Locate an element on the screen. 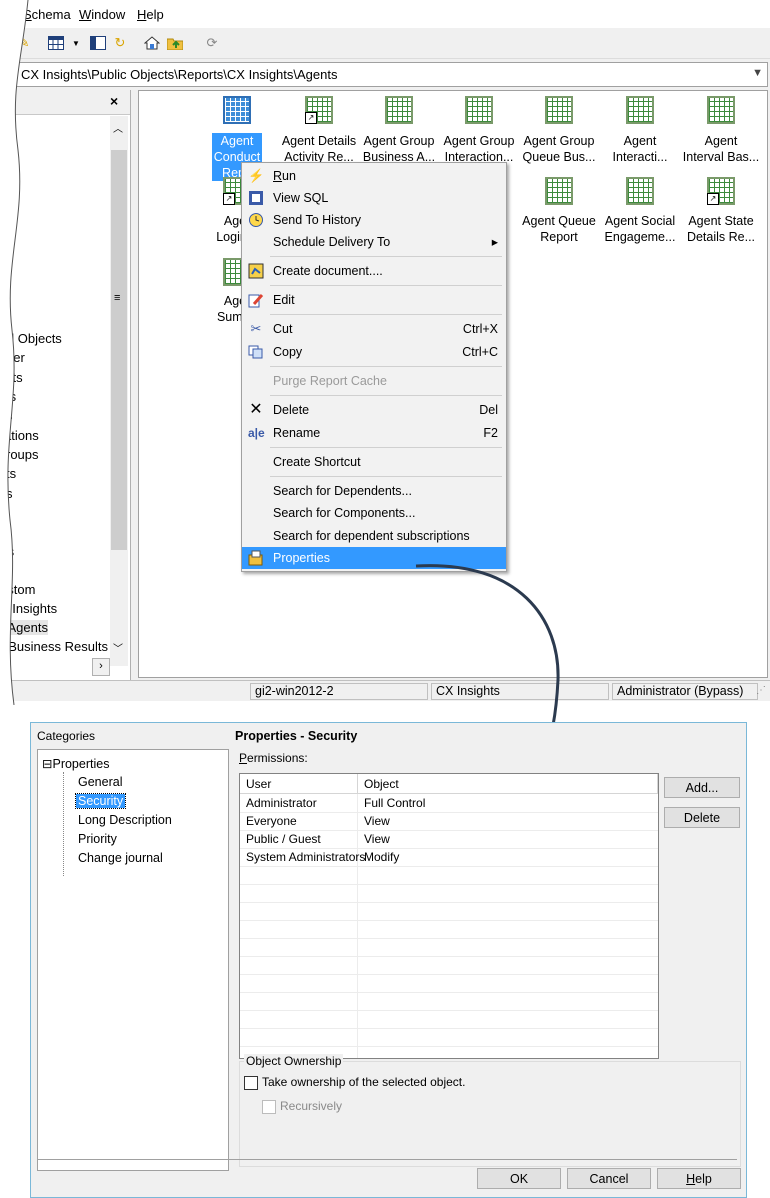 Image resolution: width=770 pixels, height=1198 pixels. resize-grip-icon: ⋰ is located at coordinates (761, 690).